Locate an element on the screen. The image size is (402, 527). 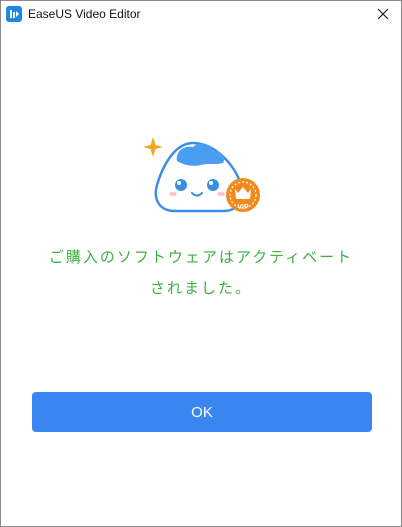
vip-badge-icon: VIP is located at coordinates (243, 195).